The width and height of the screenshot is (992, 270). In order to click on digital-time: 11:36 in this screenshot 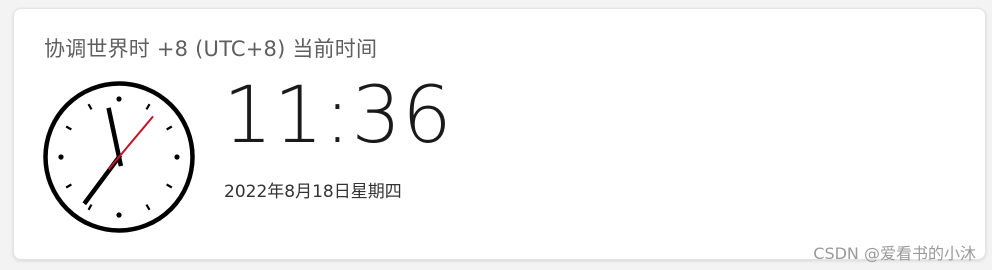, I will do `click(338, 116)`.